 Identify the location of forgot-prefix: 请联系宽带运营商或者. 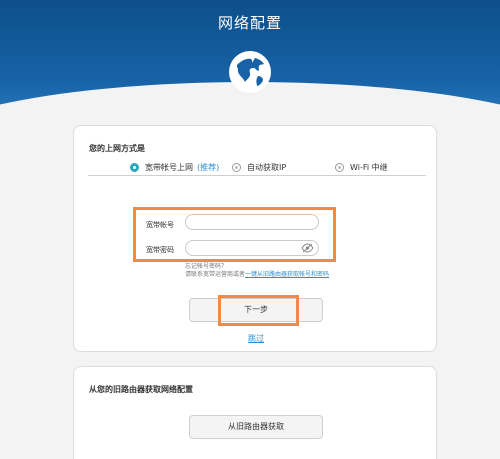
(215, 274).